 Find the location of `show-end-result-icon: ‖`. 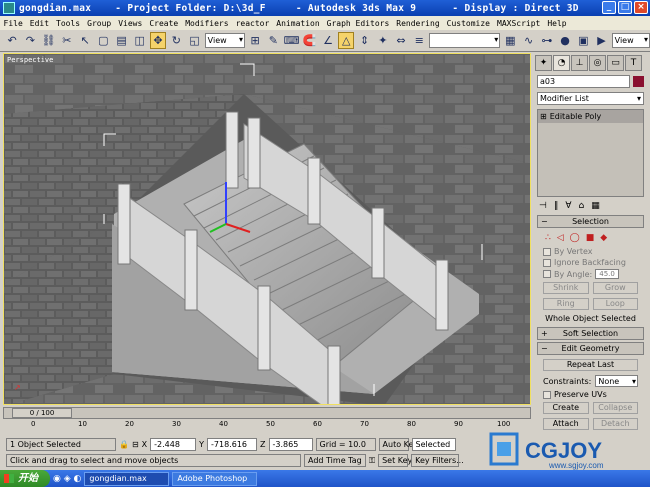

show-end-result-icon: ‖ is located at coordinates (556, 206).